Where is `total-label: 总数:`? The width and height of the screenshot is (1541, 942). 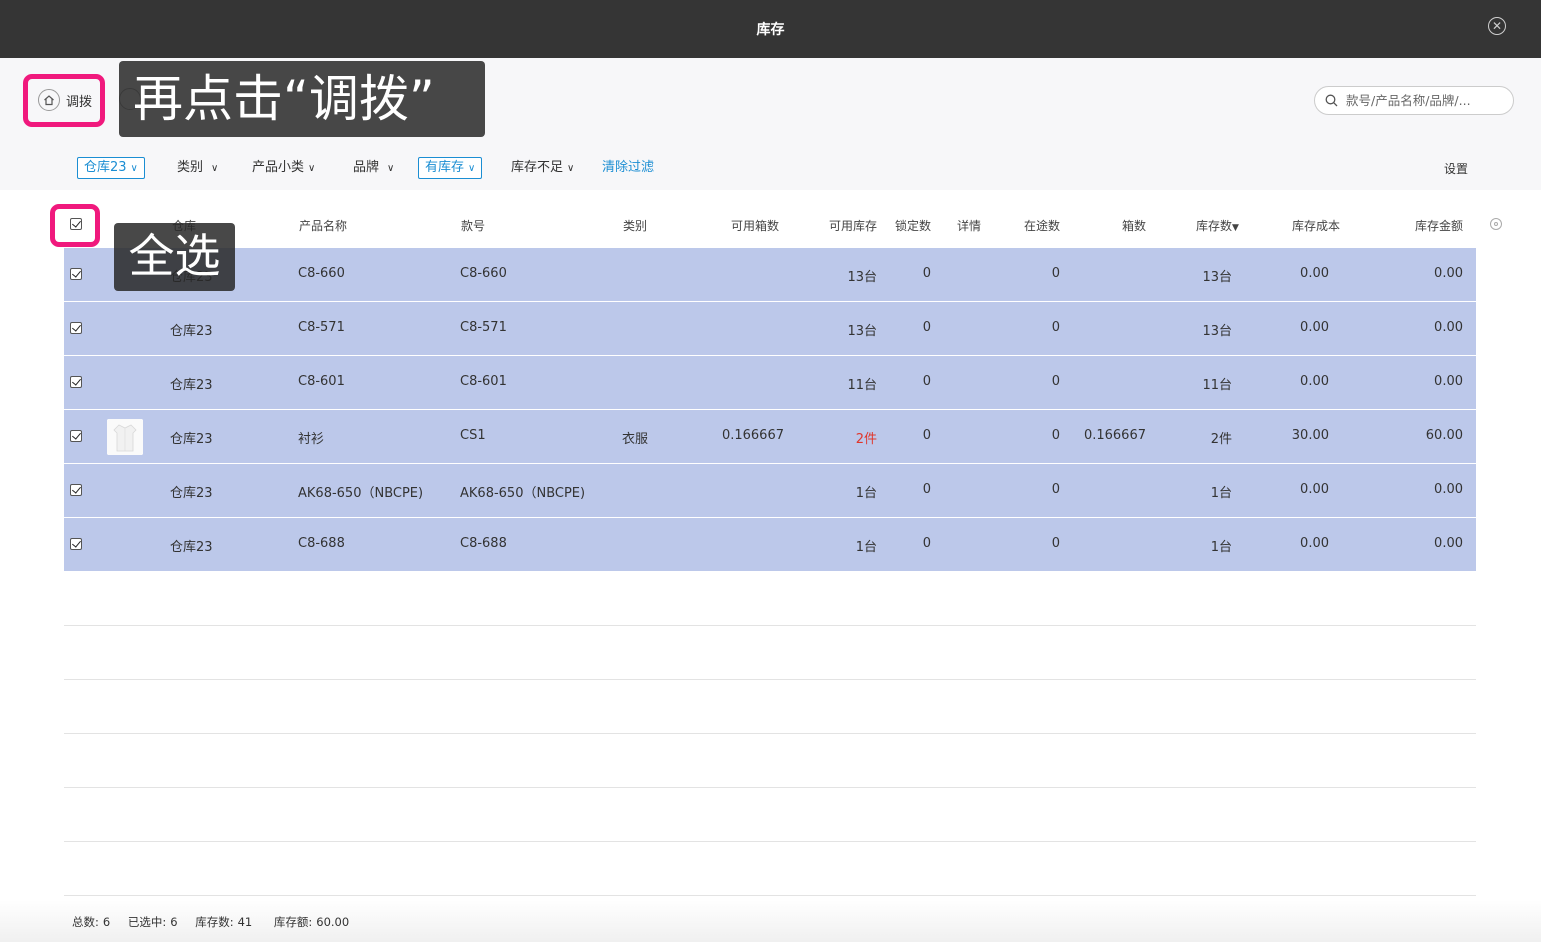
total-label: 总数: is located at coordinates (85, 922).